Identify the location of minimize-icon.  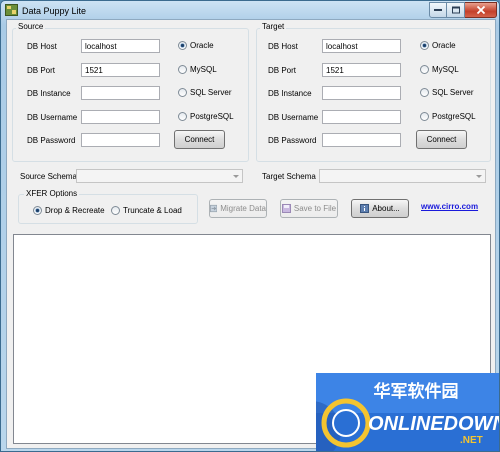
(438, 10).